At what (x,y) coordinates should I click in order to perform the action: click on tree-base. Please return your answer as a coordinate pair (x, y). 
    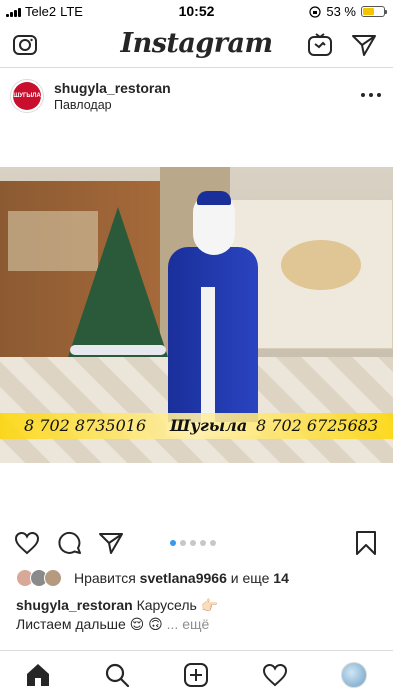
    Looking at the image, I should click on (118, 350).